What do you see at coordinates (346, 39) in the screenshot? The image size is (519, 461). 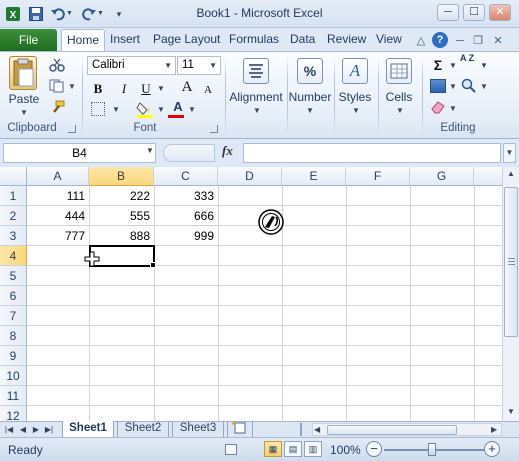 I see `tab-review: Review` at bounding box center [346, 39].